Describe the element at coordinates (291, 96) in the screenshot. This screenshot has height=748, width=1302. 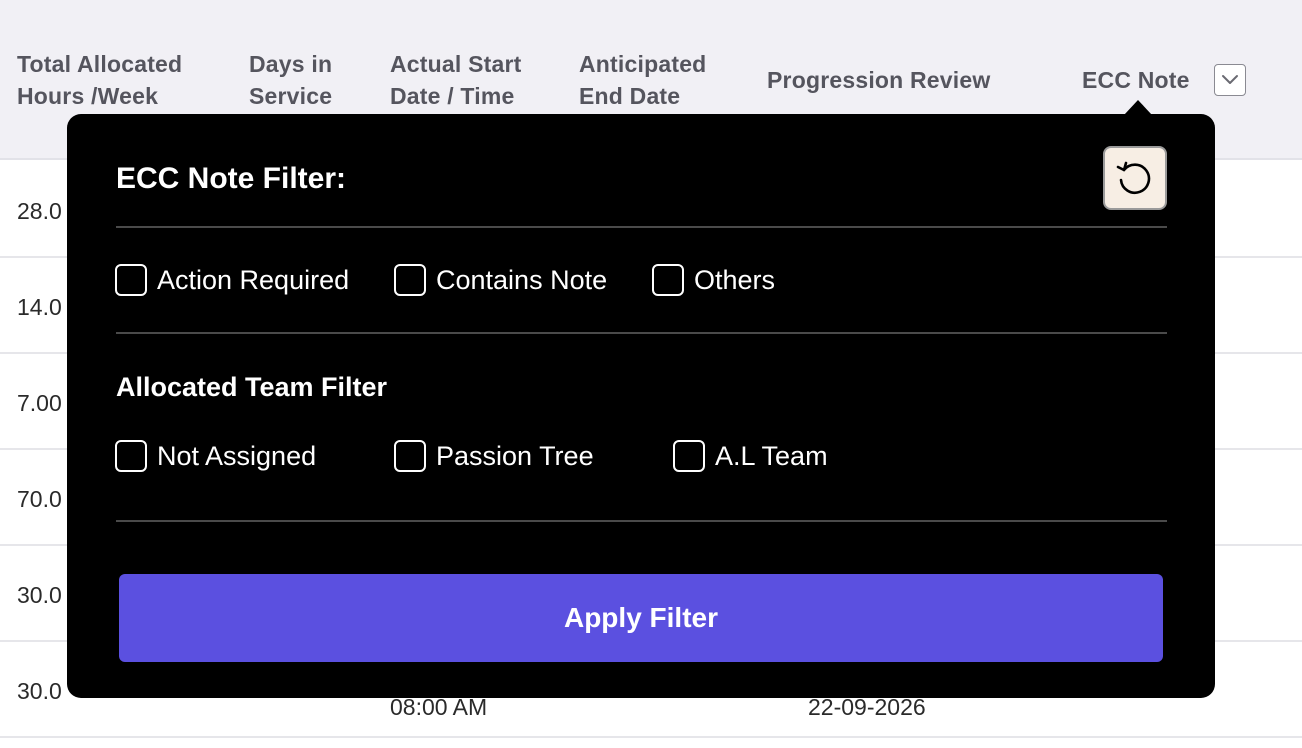
I see `header-days-line2: Service` at that location.